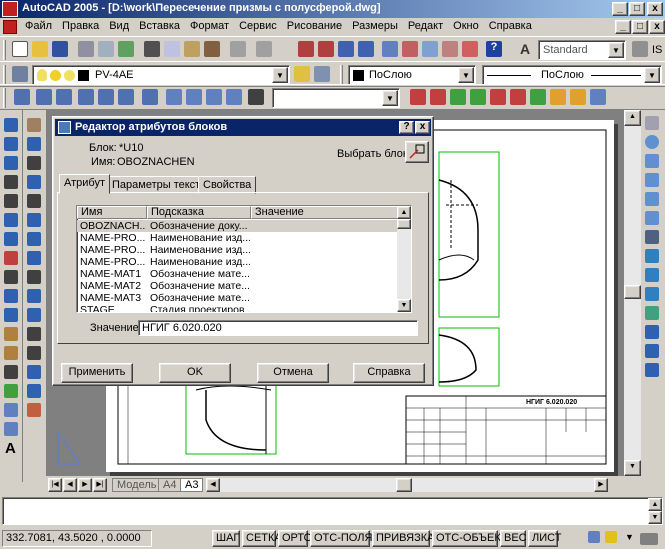 The image size is (665, 549). Describe the element at coordinates (34, 315) in the screenshot. I see `extend-icon` at that location.